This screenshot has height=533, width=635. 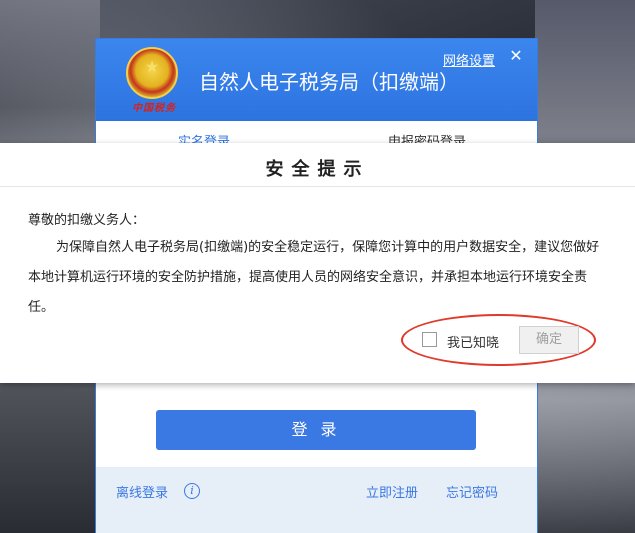 I want to click on dialog-salutation: 尊敬的扣缴义务人：, so click(x=87, y=220).